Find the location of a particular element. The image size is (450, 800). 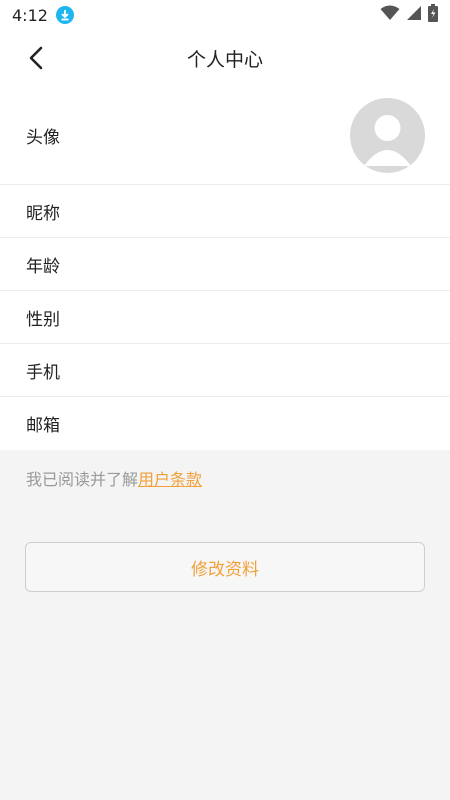

edit-profile-label: 修改资料 is located at coordinates (225, 569).